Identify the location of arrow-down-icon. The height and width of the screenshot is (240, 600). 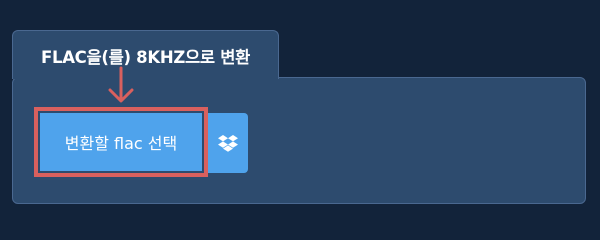
(121, 84).